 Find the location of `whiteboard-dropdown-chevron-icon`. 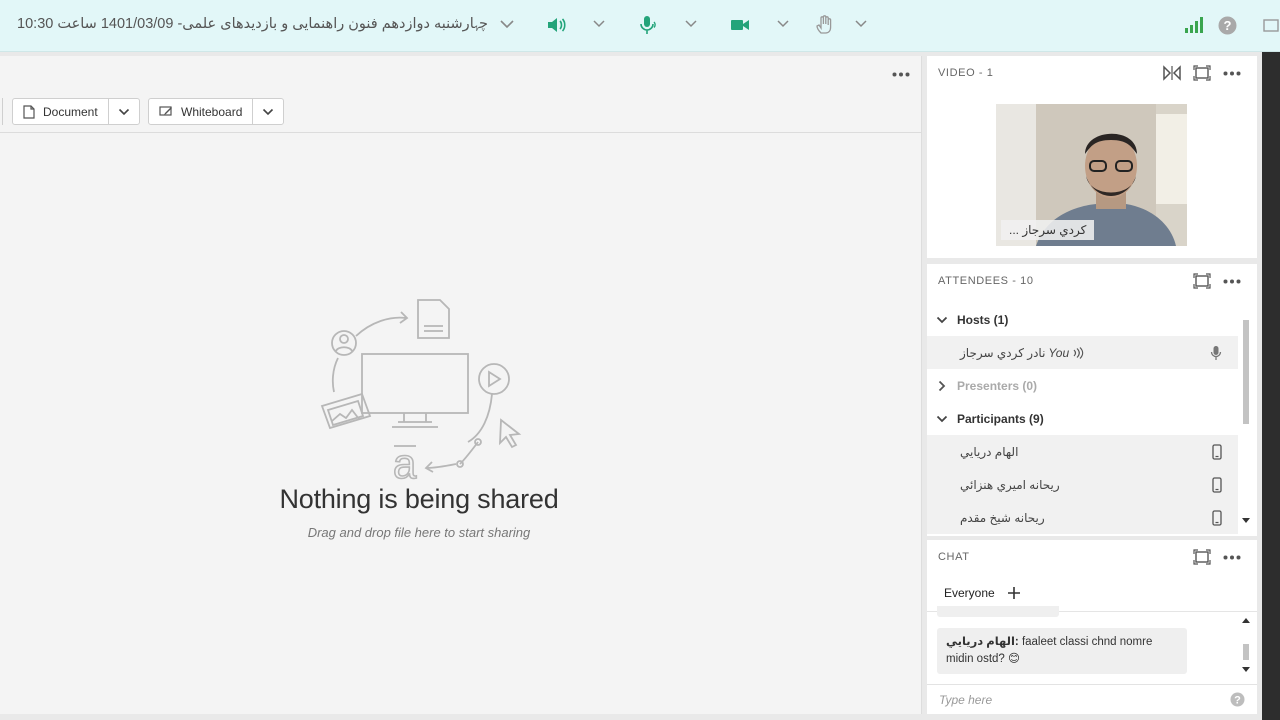

whiteboard-dropdown-chevron-icon is located at coordinates (268, 111).